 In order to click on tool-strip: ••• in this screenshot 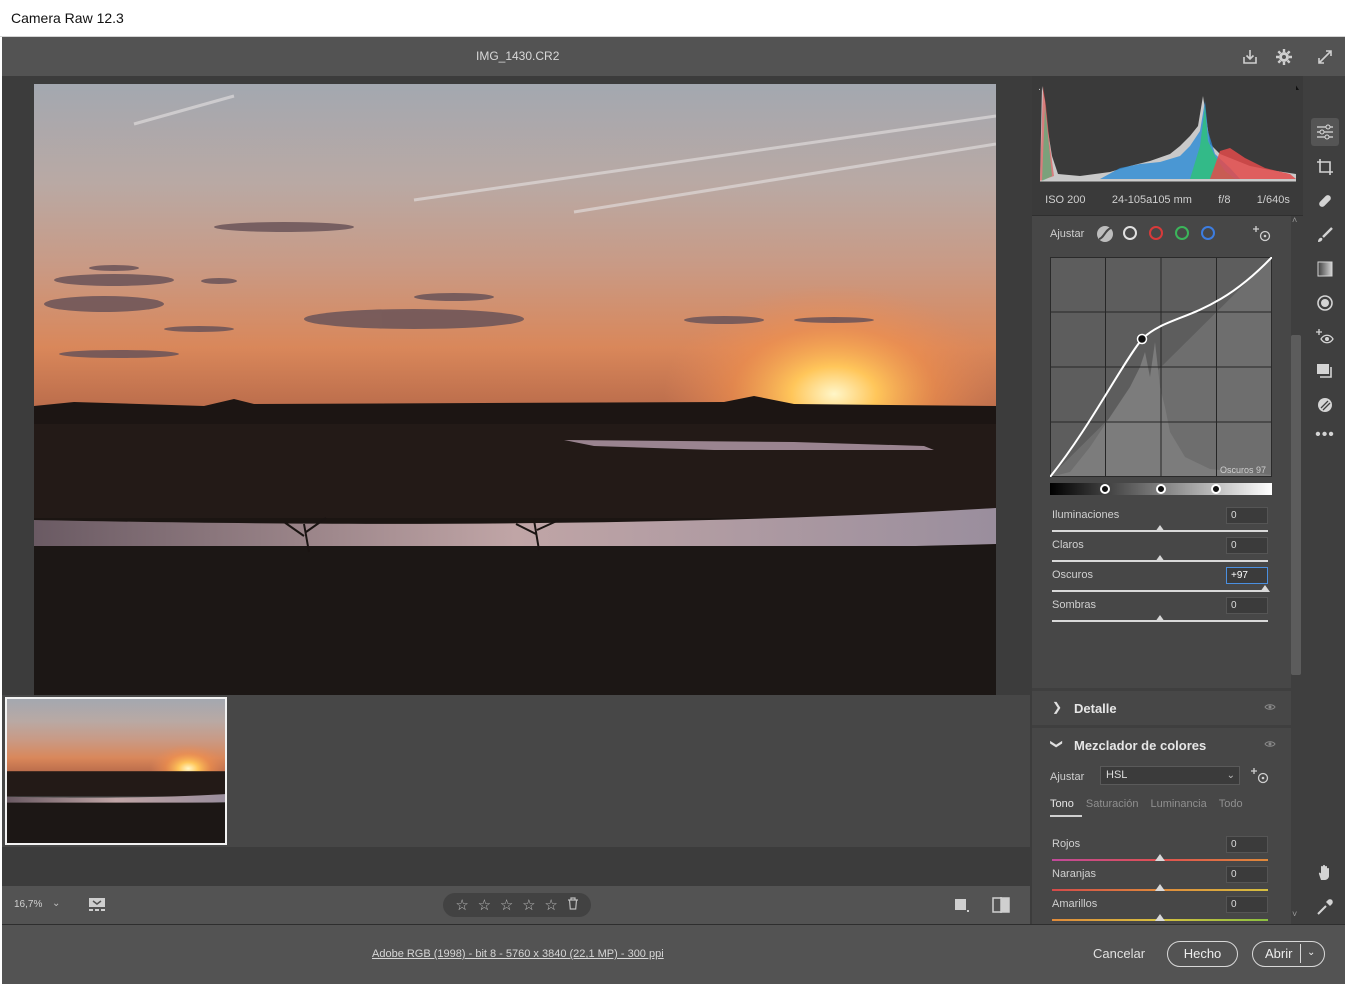, I will do `click(1324, 512)`.